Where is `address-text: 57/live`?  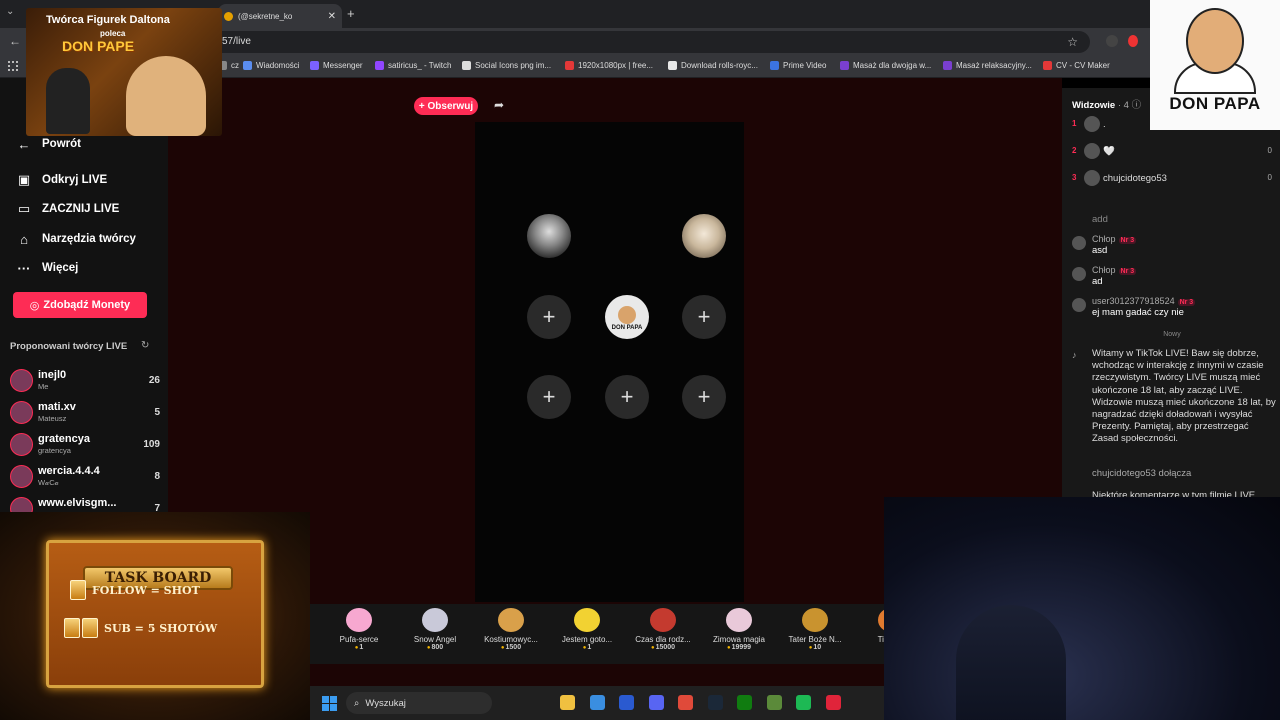 address-text: 57/live is located at coordinates (236, 41).